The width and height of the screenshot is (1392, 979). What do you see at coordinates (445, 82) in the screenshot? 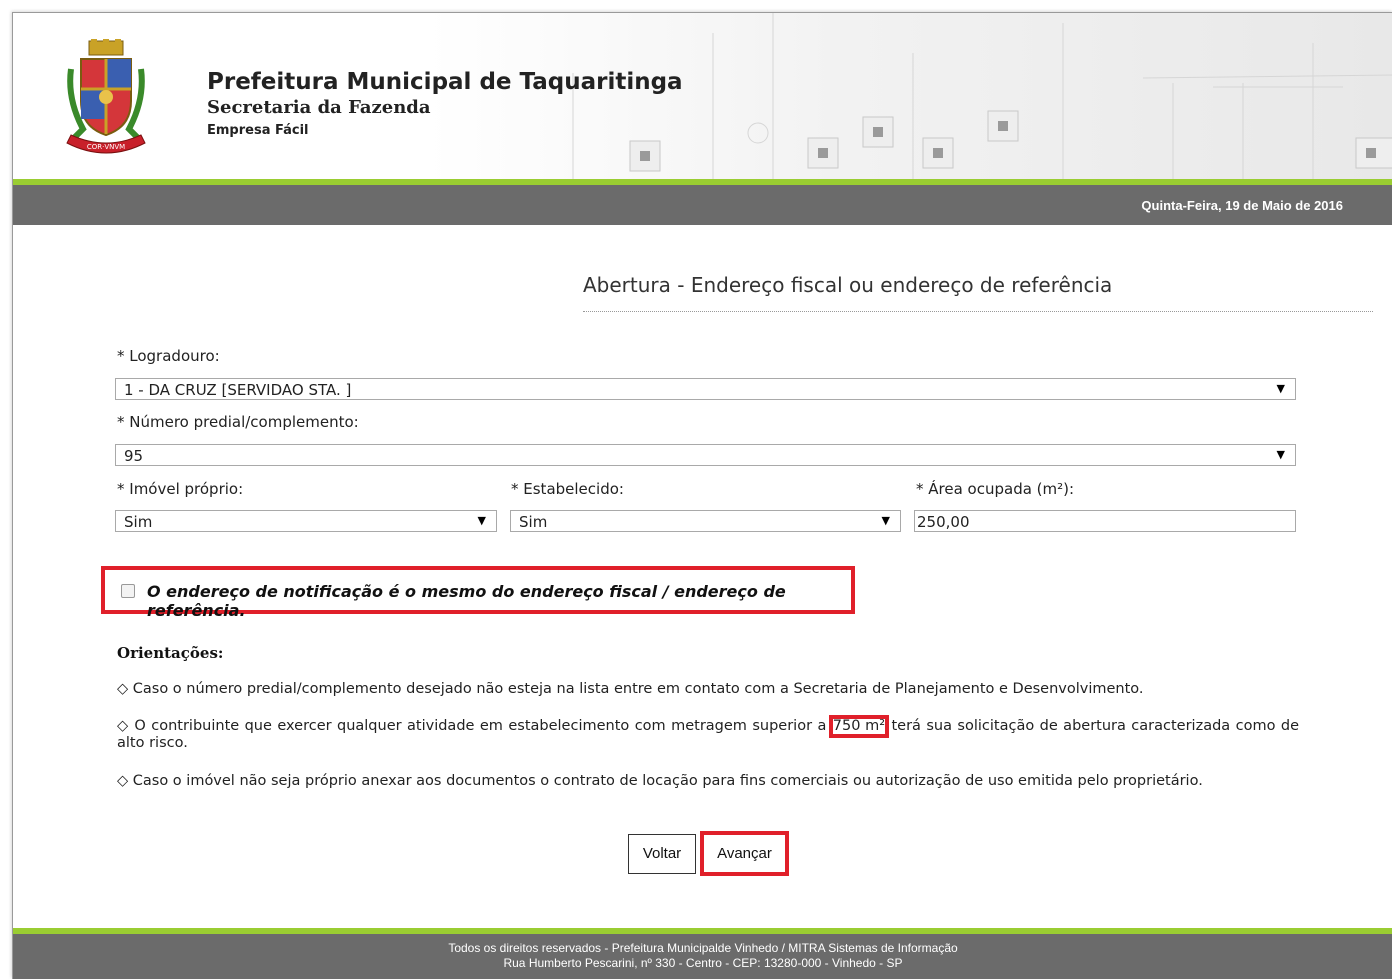
I see `org-title: Prefeitura Municipal de Taquaritinga` at bounding box center [445, 82].